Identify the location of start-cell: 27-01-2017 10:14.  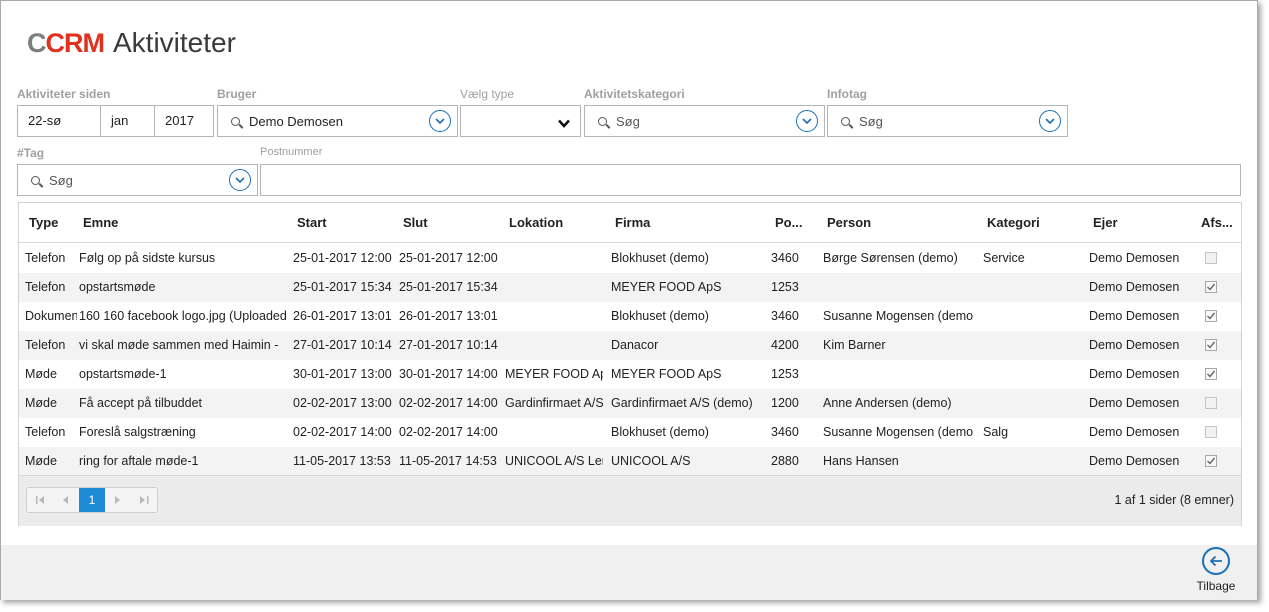
(342, 345).